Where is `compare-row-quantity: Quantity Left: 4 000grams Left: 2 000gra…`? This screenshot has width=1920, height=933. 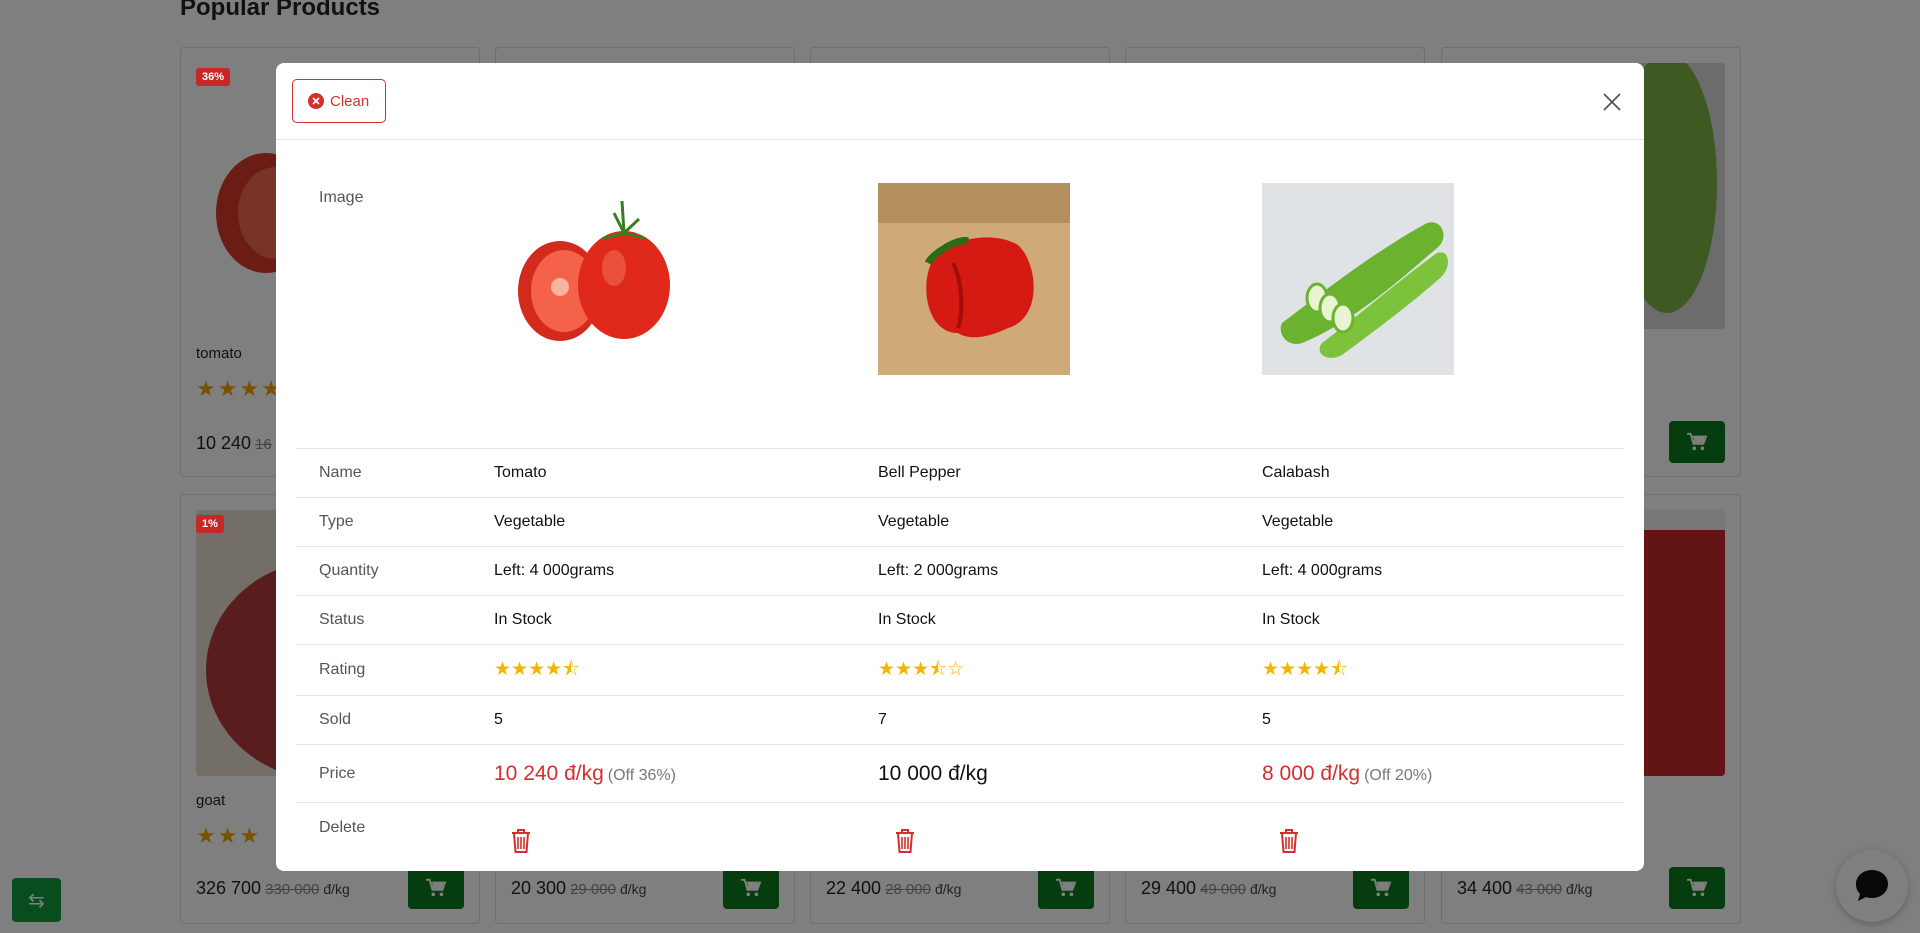 compare-row-quantity: Quantity Left: 4 000grams Left: 2 000gra… is located at coordinates (960, 571).